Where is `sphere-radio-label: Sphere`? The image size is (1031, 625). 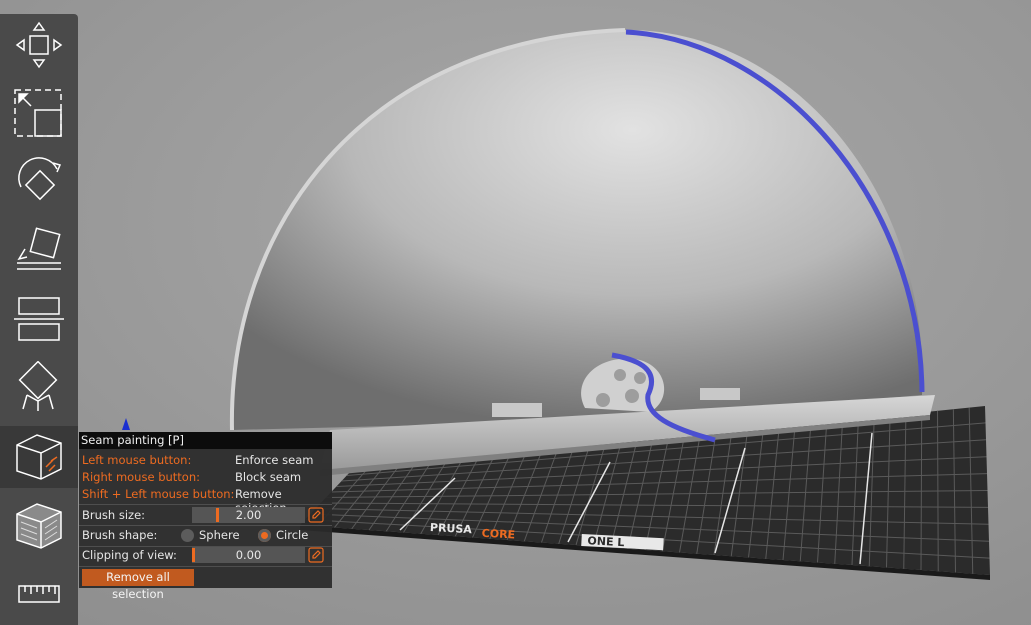 sphere-radio-label: Sphere is located at coordinates (219, 535).